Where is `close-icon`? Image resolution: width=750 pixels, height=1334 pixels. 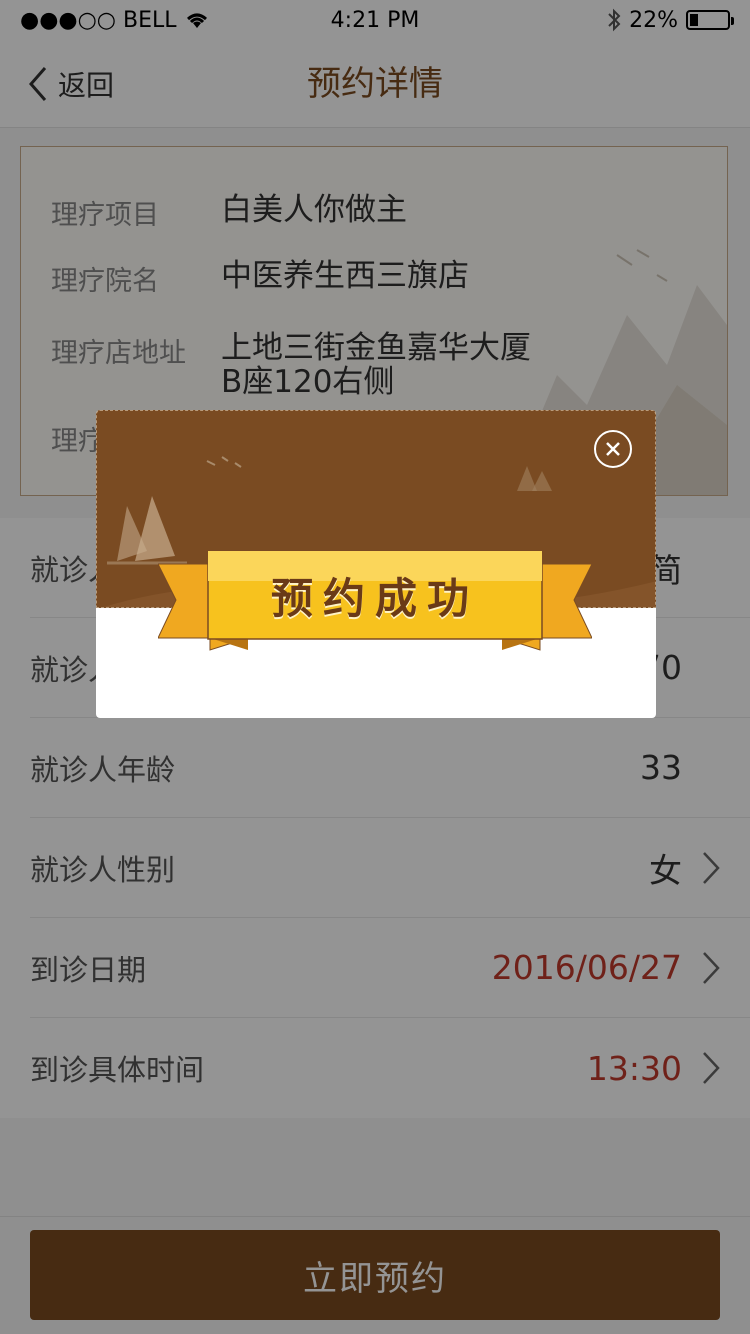
close-icon is located at coordinates (613, 449).